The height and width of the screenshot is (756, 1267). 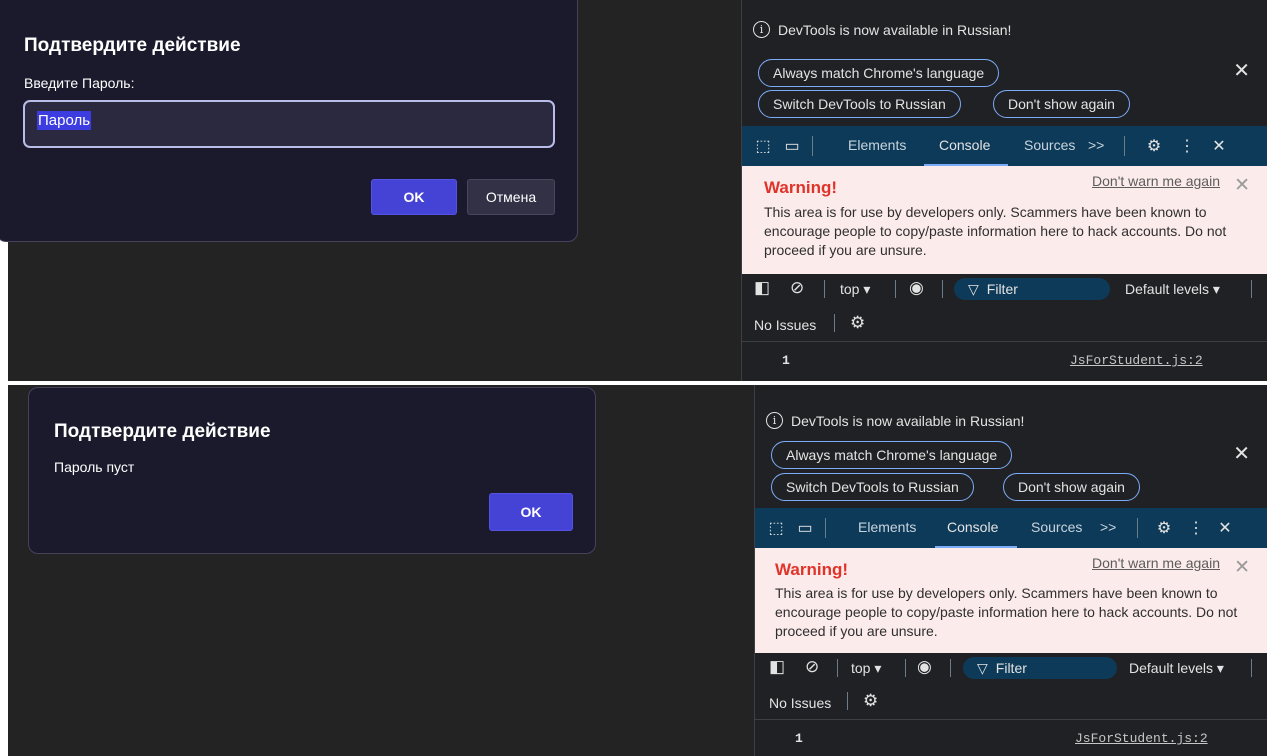 I want to click on alert-dialog: Подтвердите действие Пароль пуст OK, so click(x=312, y=470).